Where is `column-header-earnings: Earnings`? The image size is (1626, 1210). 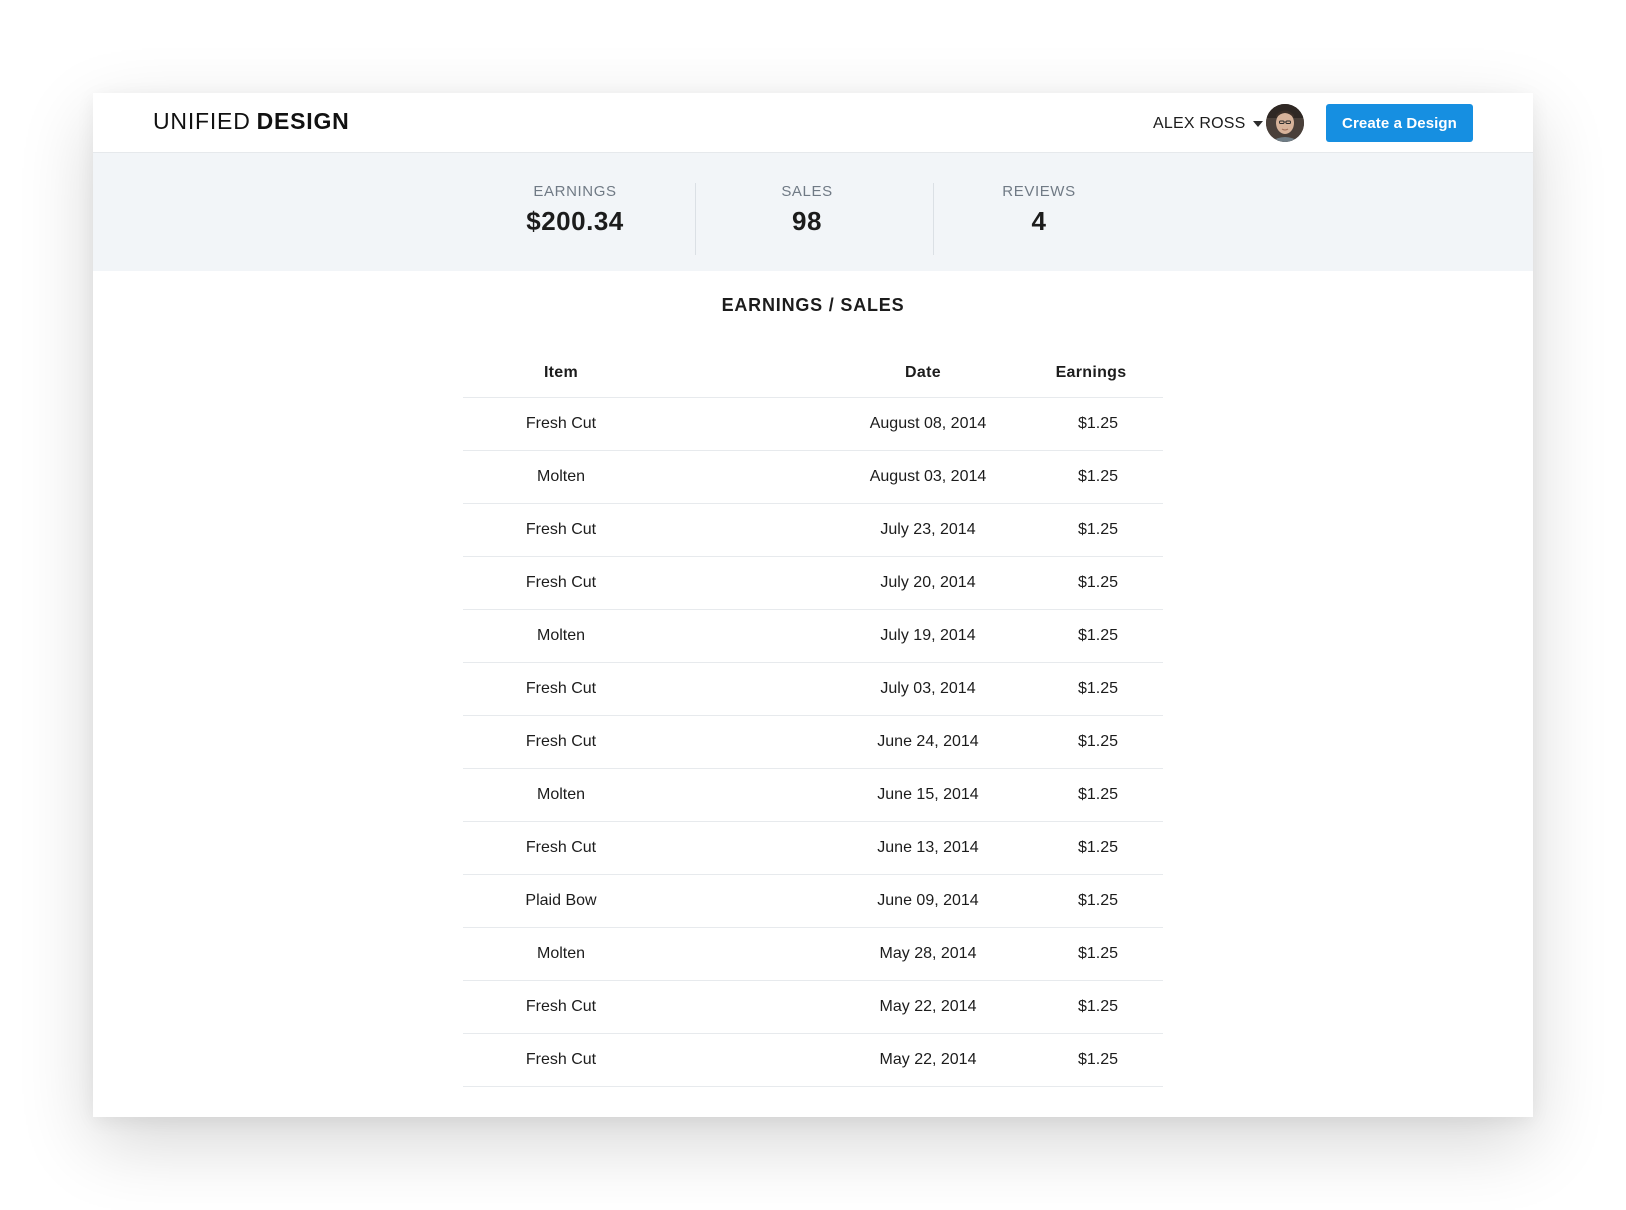 column-header-earnings: Earnings is located at coordinates (1091, 375).